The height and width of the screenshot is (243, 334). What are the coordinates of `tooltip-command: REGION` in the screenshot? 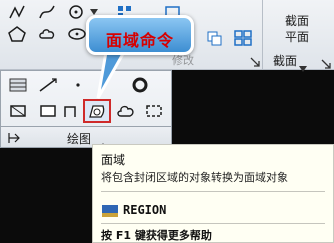 It's located at (145, 210).